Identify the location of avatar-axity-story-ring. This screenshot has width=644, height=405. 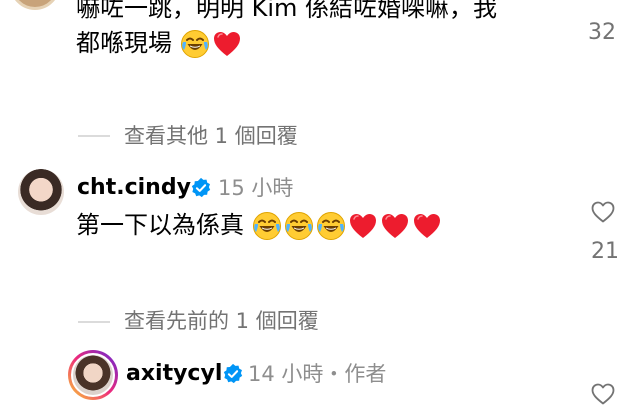
(93, 375).